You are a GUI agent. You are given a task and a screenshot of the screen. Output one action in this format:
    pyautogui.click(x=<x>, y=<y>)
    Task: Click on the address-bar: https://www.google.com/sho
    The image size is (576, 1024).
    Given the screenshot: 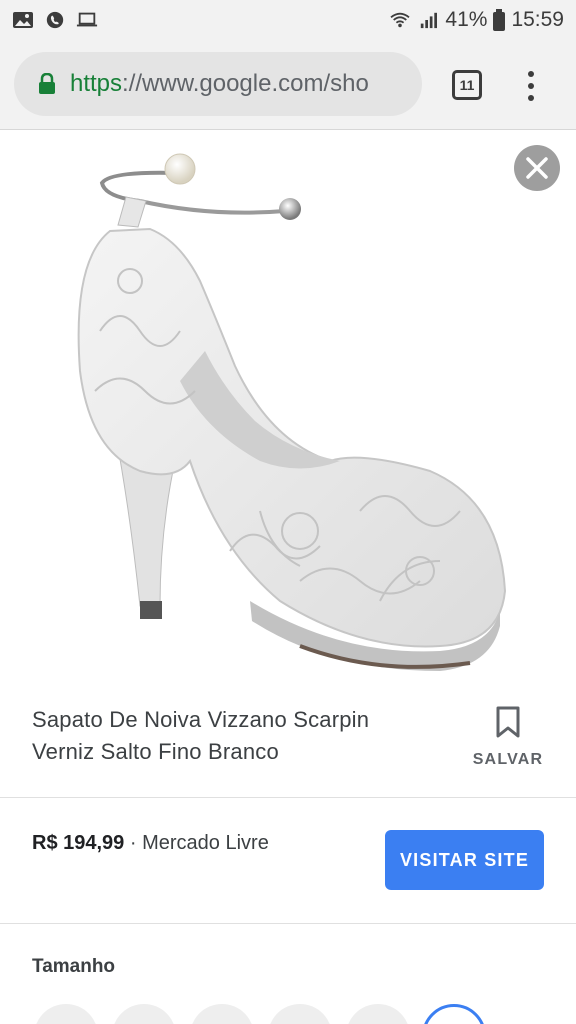 What is the action you would take?
    pyautogui.click(x=218, y=84)
    